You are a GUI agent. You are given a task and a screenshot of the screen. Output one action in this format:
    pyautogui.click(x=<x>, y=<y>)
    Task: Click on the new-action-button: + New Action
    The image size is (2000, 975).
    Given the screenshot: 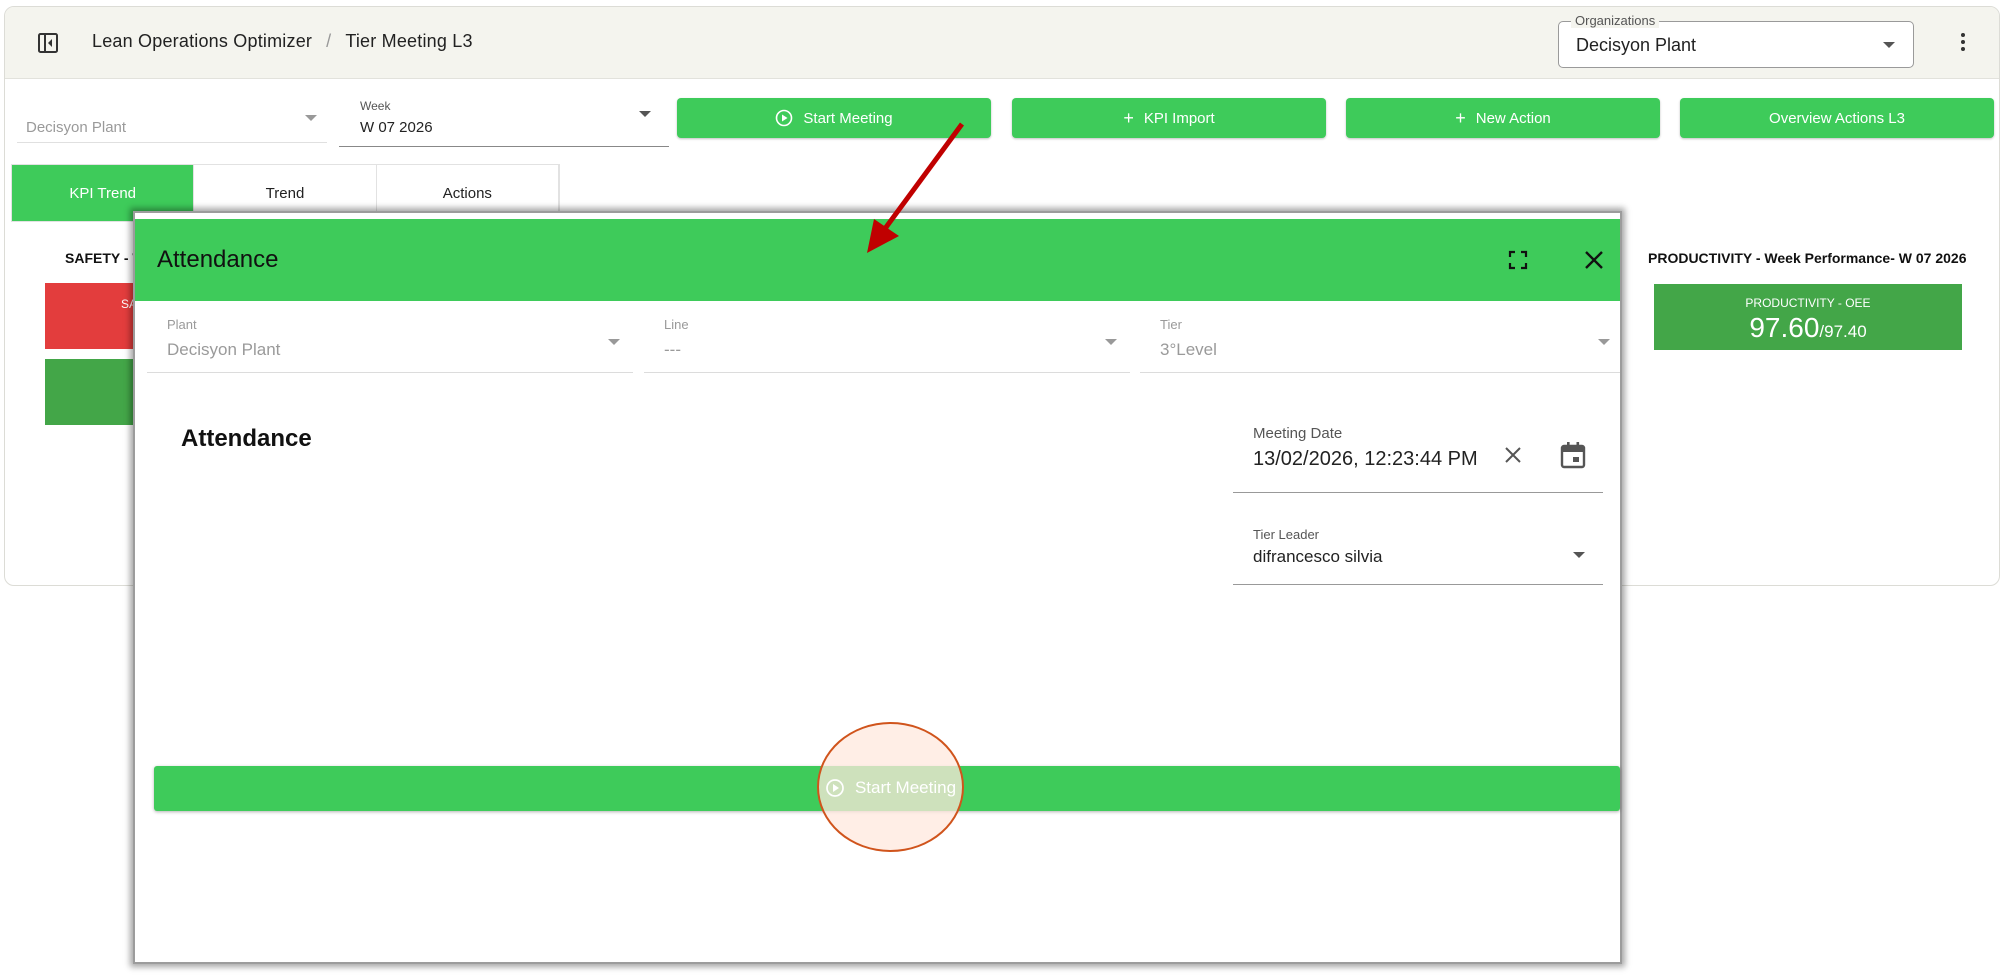 What is the action you would take?
    pyautogui.click(x=1503, y=118)
    